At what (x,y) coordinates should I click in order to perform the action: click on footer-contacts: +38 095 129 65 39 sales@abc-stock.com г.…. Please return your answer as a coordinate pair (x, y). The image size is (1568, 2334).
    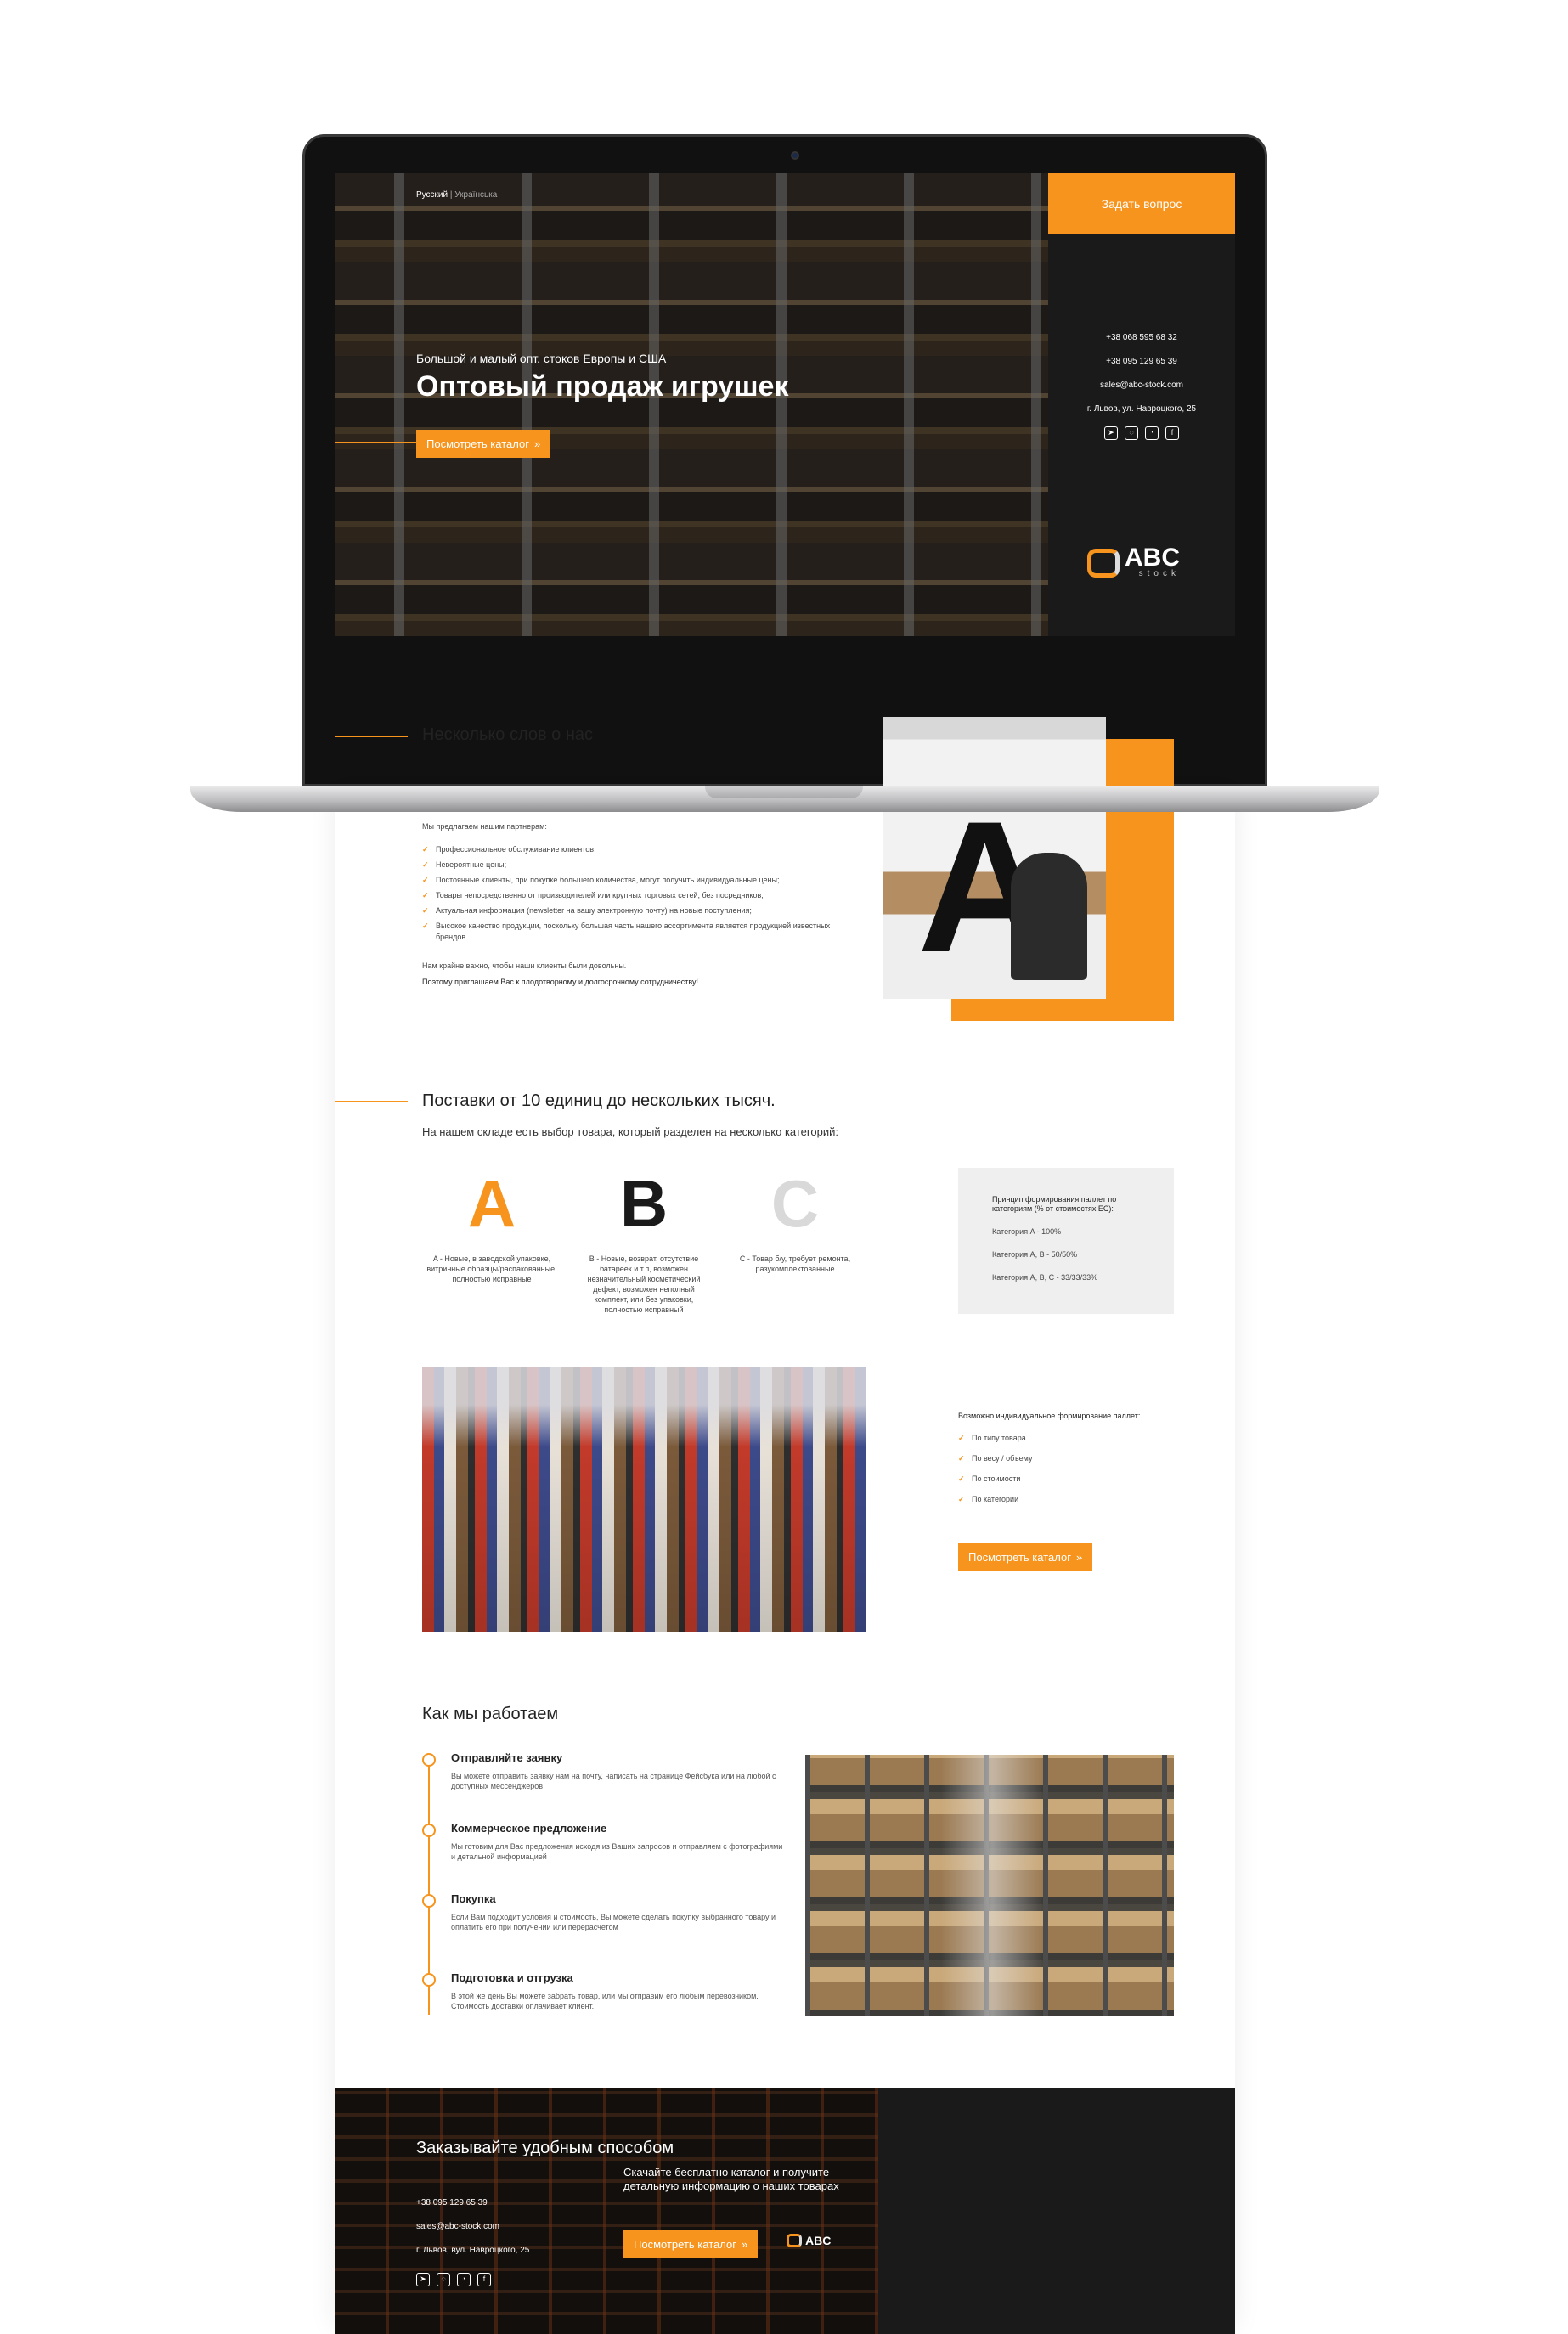
    Looking at the image, I should click on (472, 2227).